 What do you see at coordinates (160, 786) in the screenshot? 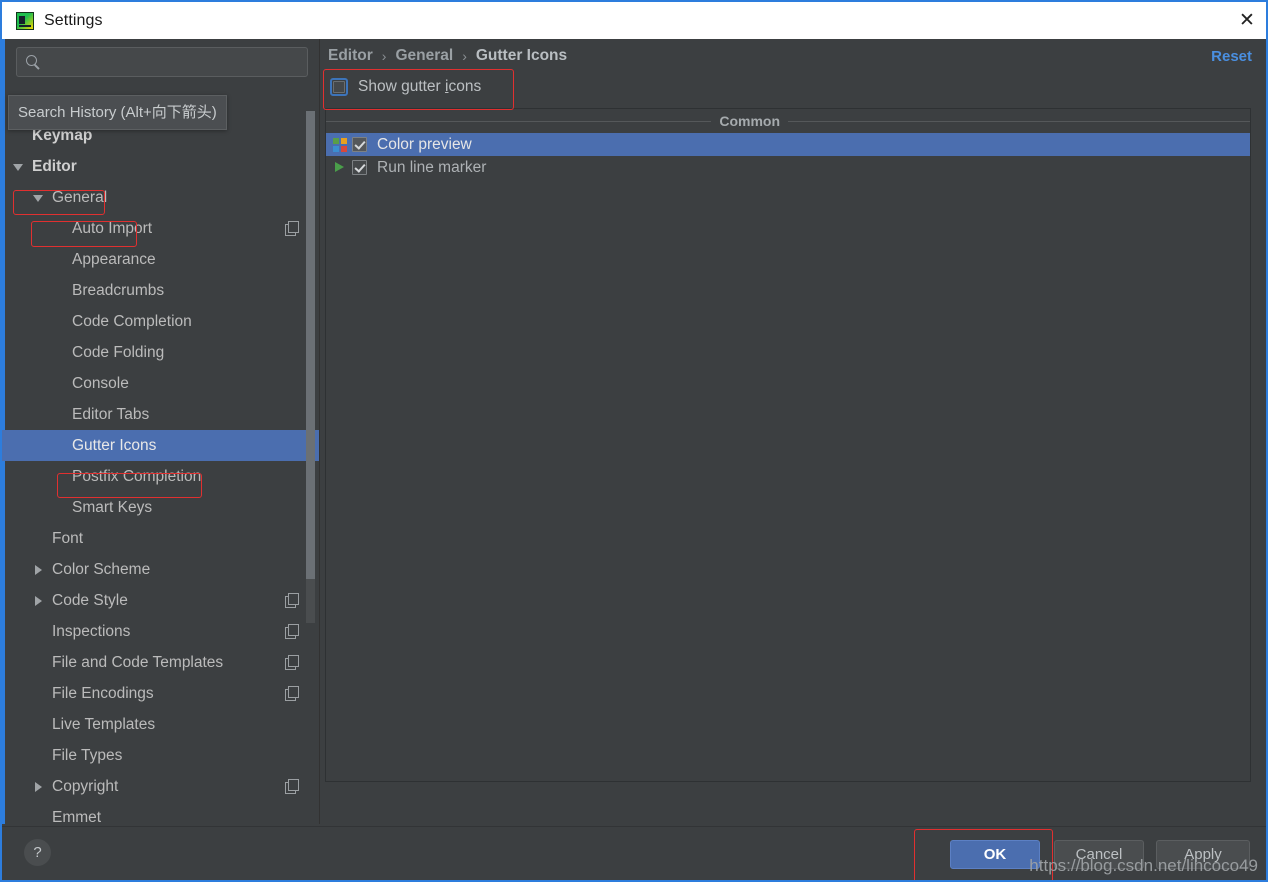
I see `sidebar-item-copyright: Copyright` at bounding box center [160, 786].